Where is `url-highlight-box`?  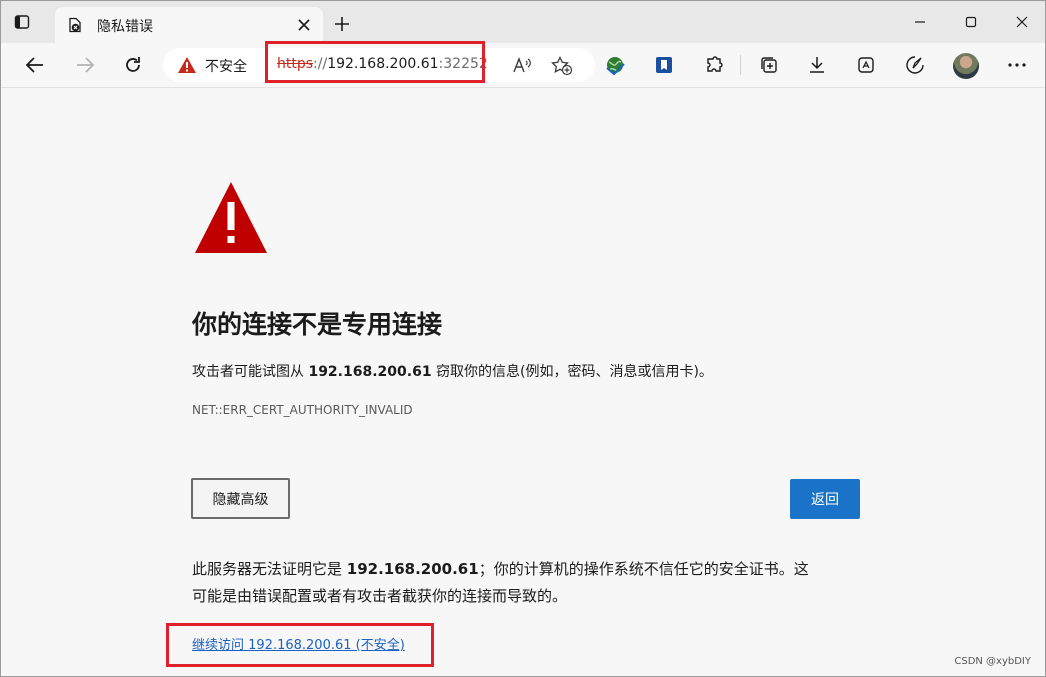
url-highlight-box is located at coordinates (375, 62).